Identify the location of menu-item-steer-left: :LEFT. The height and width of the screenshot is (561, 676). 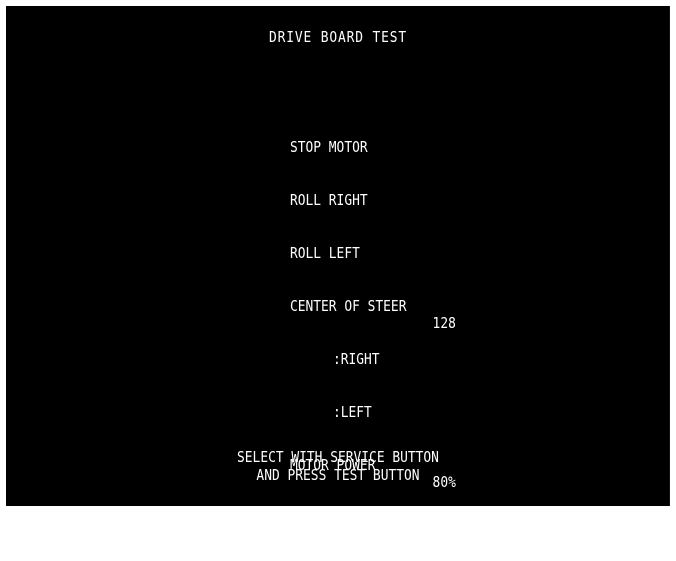
(324, 404).